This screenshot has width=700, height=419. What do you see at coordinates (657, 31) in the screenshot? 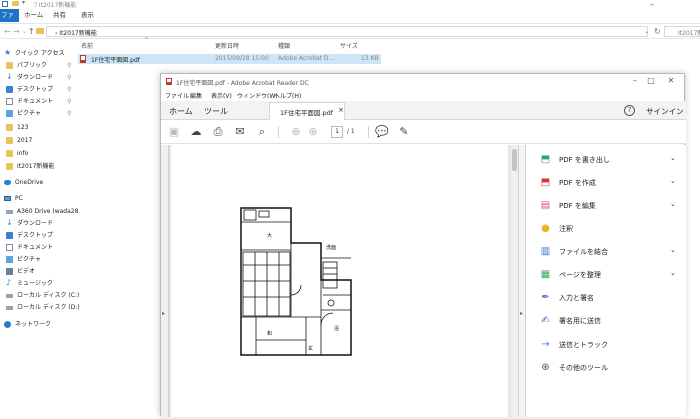
I see `refresh-button: ↻` at bounding box center [657, 31].